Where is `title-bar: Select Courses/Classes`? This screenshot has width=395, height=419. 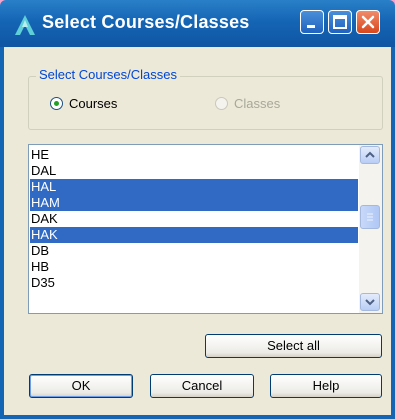 title-bar: Select Courses/Classes is located at coordinates (197, 23).